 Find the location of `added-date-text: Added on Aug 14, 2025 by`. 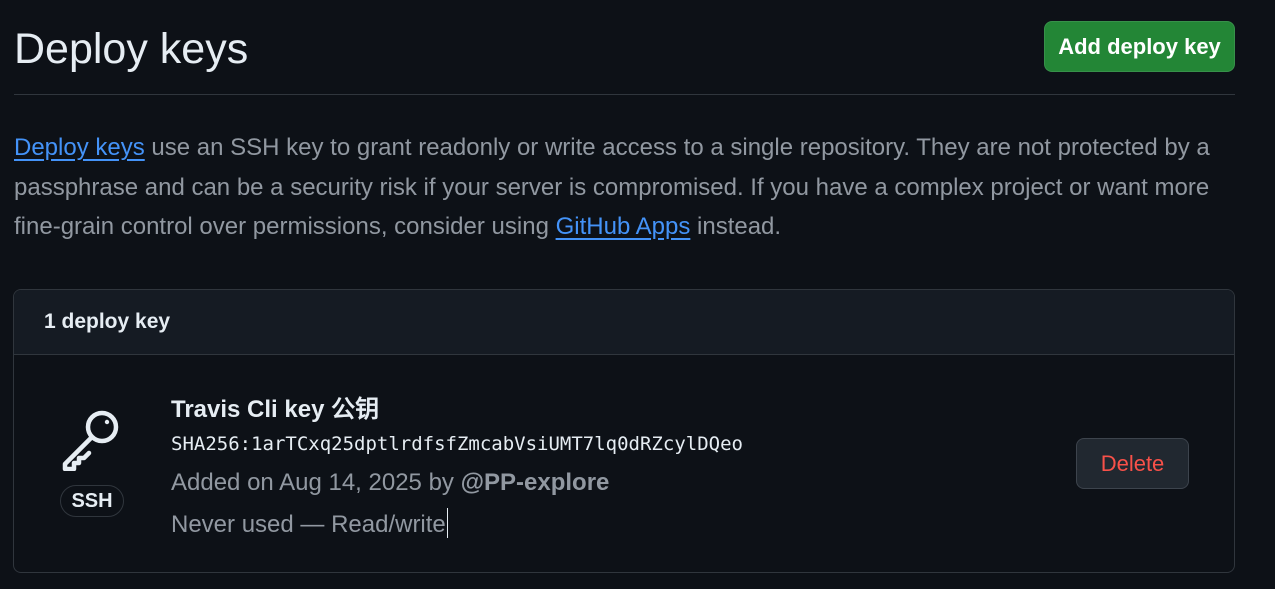

added-date-text: Added on Aug 14, 2025 by is located at coordinates (316, 482).